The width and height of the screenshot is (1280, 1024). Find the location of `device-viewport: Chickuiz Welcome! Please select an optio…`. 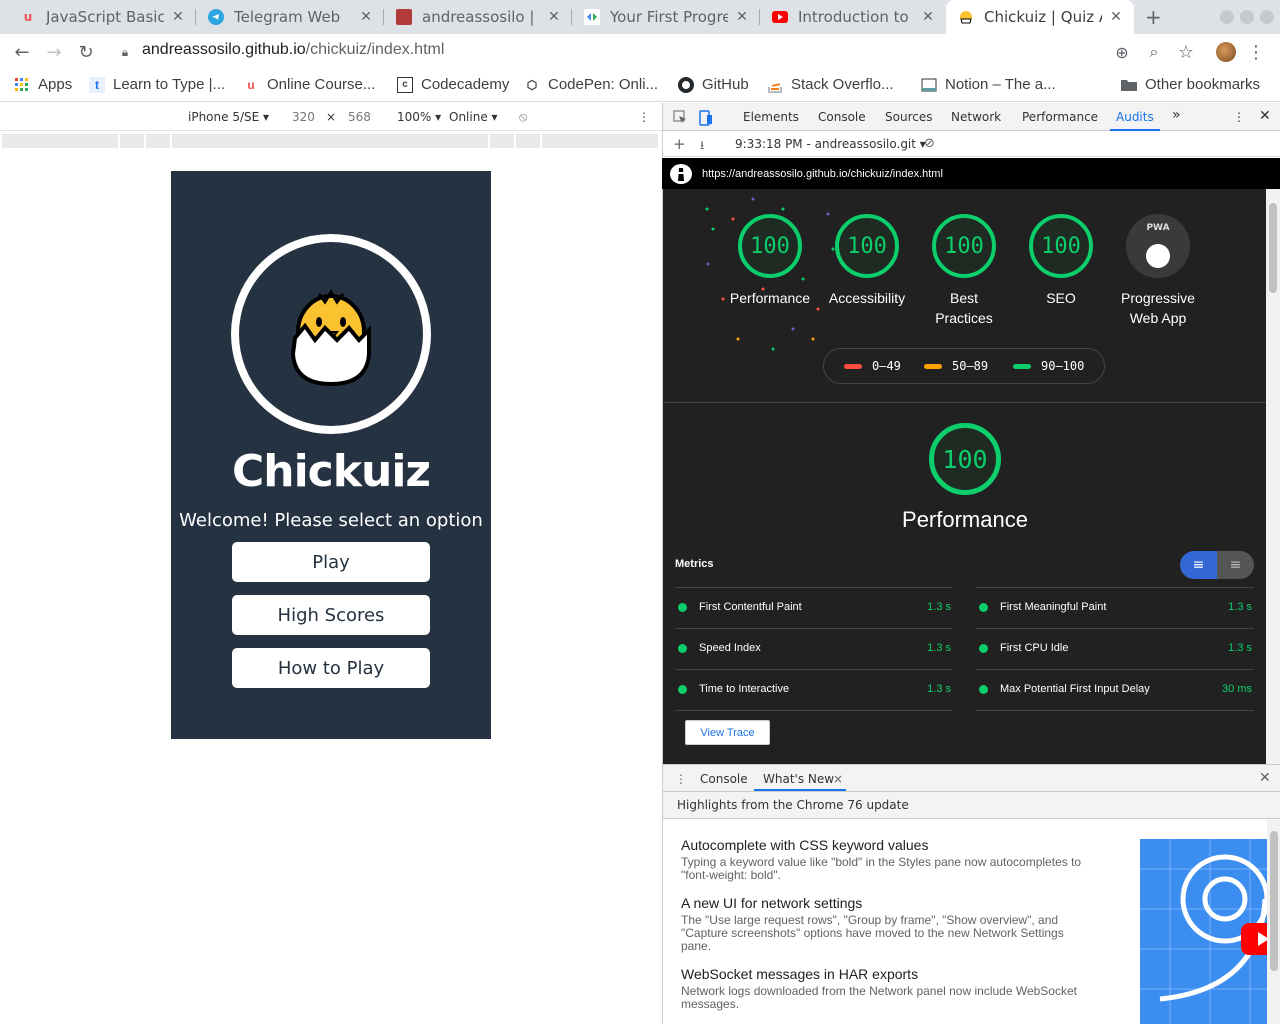

device-viewport: Chickuiz Welcome! Please select an optio… is located at coordinates (331, 455).